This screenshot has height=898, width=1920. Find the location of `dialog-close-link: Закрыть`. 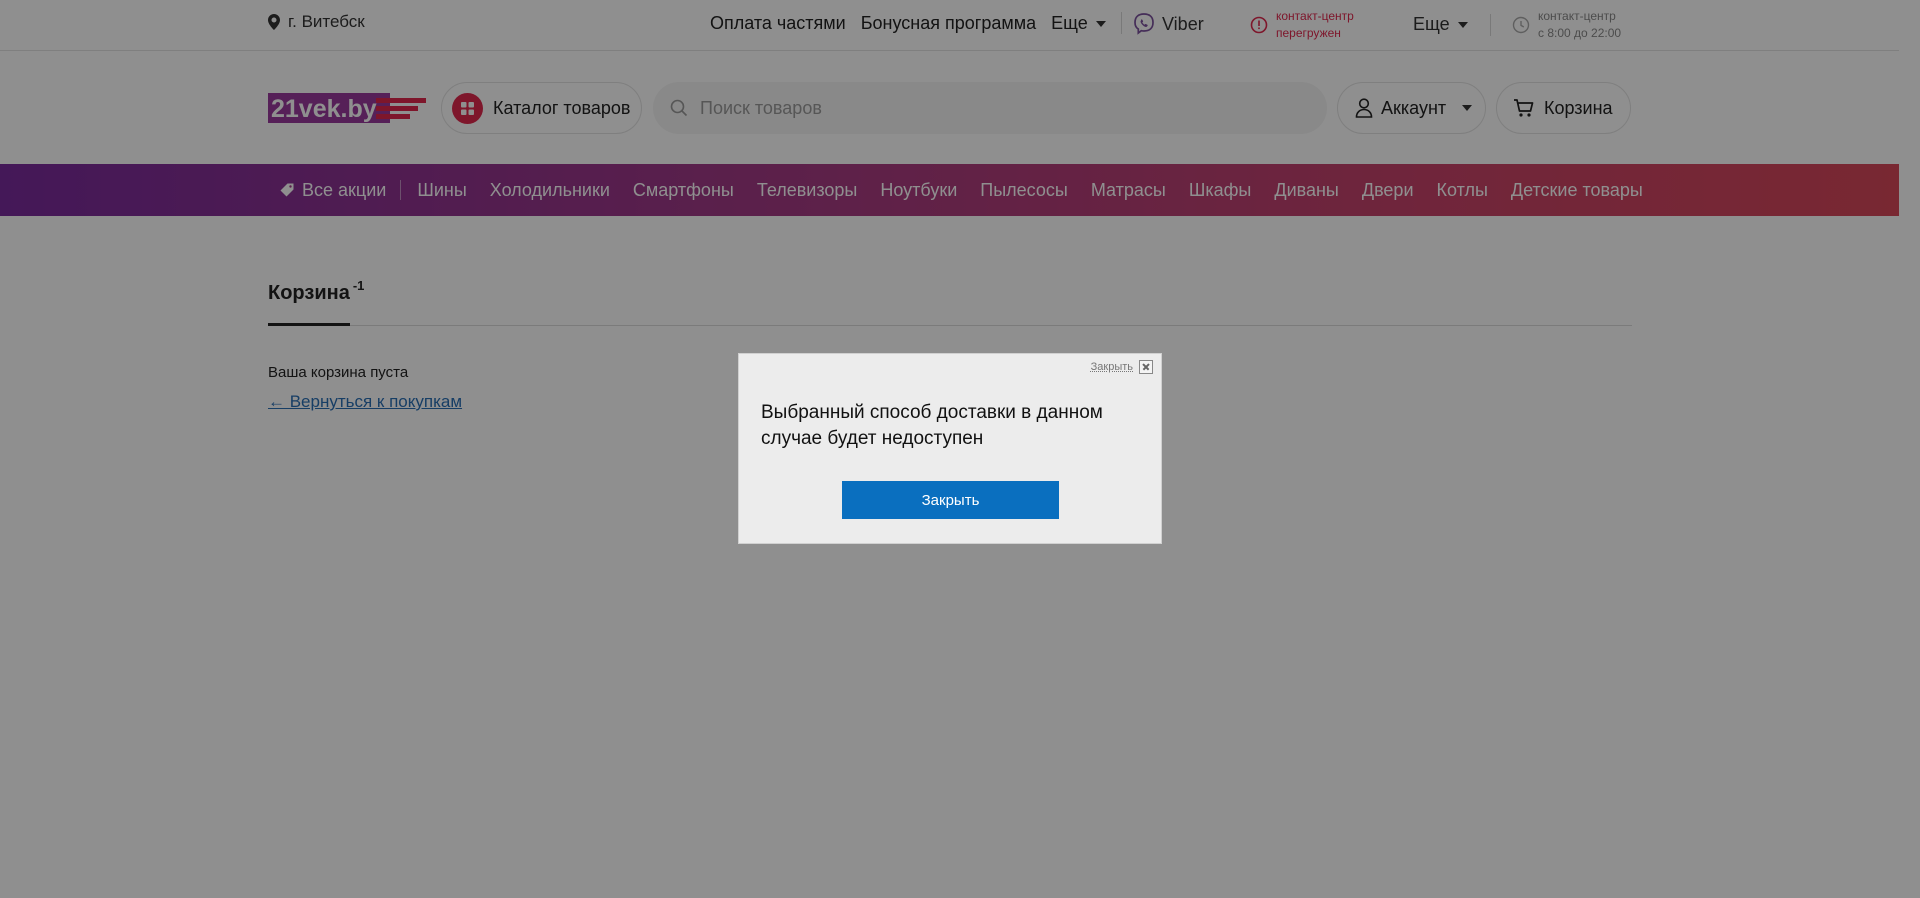

dialog-close-link: Закрыть is located at coordinates (1122, 367).